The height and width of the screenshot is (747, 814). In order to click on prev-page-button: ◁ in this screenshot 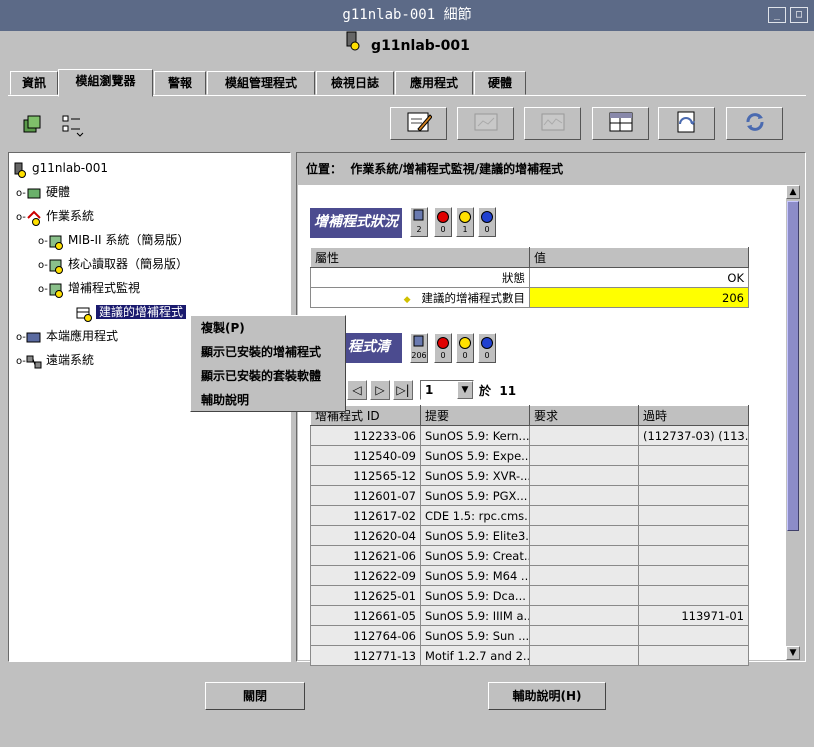, I will do `click(357, 390)`.